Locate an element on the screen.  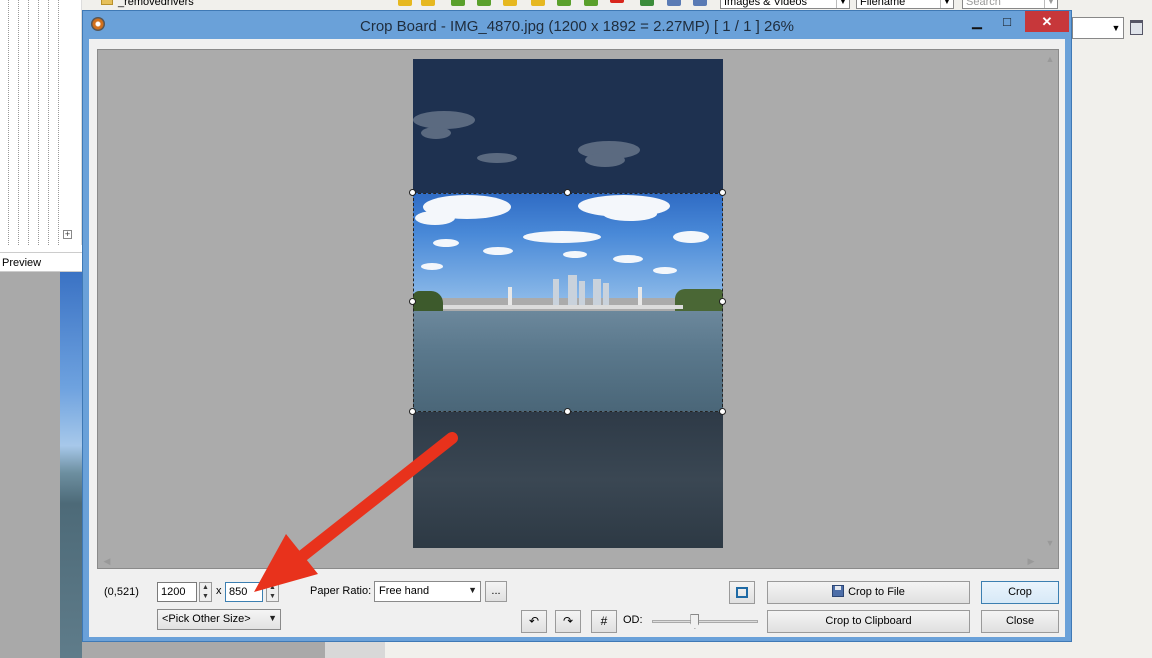
rotate-right-icon: ↷ is located at coordinates (568, 621).